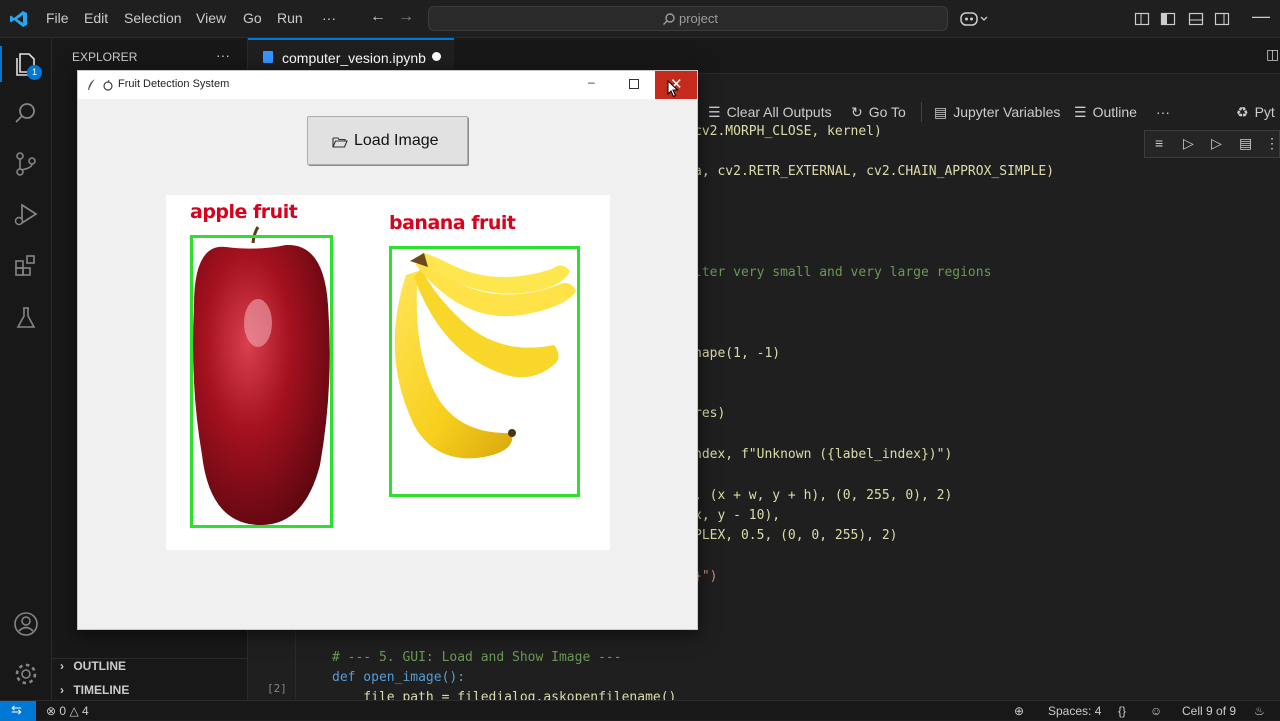 Image resolution: width=1280 pixels, height=721 pixels. Describe the element at coordinates (975, 19) in the screenshot. I see `copilot-icon` at that location.